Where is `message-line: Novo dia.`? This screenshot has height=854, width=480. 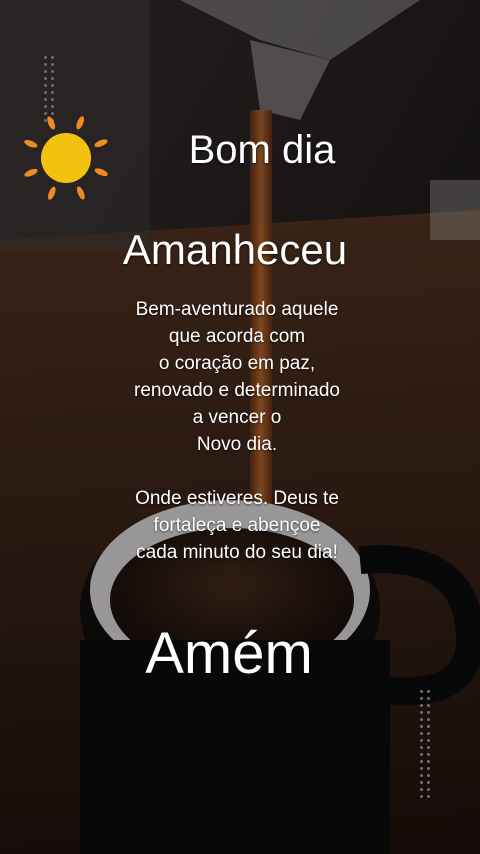 message-line: Novo dia. is located at coordinates (237, 444).